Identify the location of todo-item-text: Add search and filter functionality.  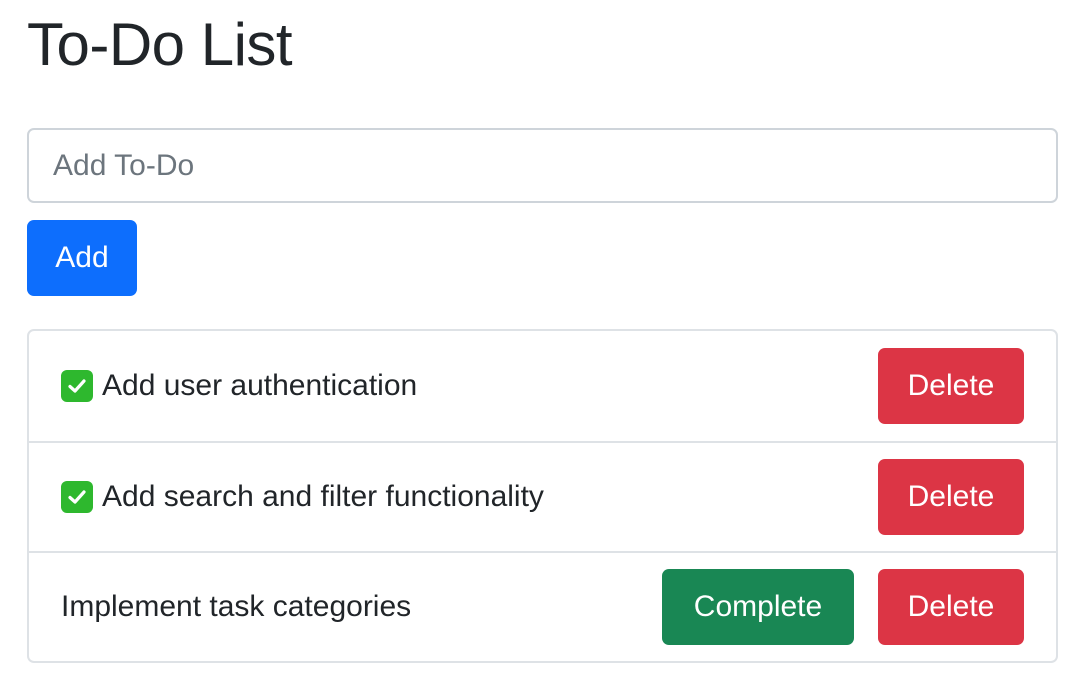
(469, 497).